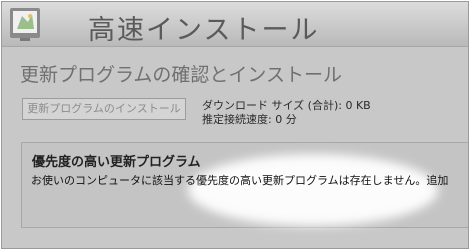 The image size is (470, 251). What do you see at coordinates (181, 75) in the screenshot?
I see `page-title: 更新プログラムの確認とインストール` at bounding box center [181, 75].